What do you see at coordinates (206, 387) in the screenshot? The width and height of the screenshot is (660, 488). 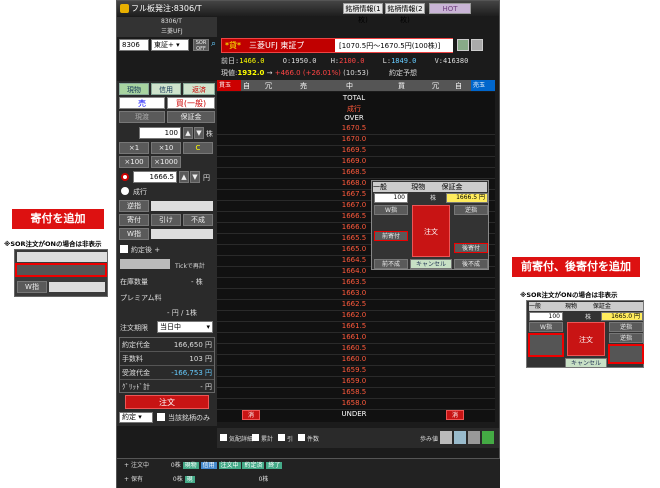 I see `amount-value-3: - 円` at bounding box center [206, 387].